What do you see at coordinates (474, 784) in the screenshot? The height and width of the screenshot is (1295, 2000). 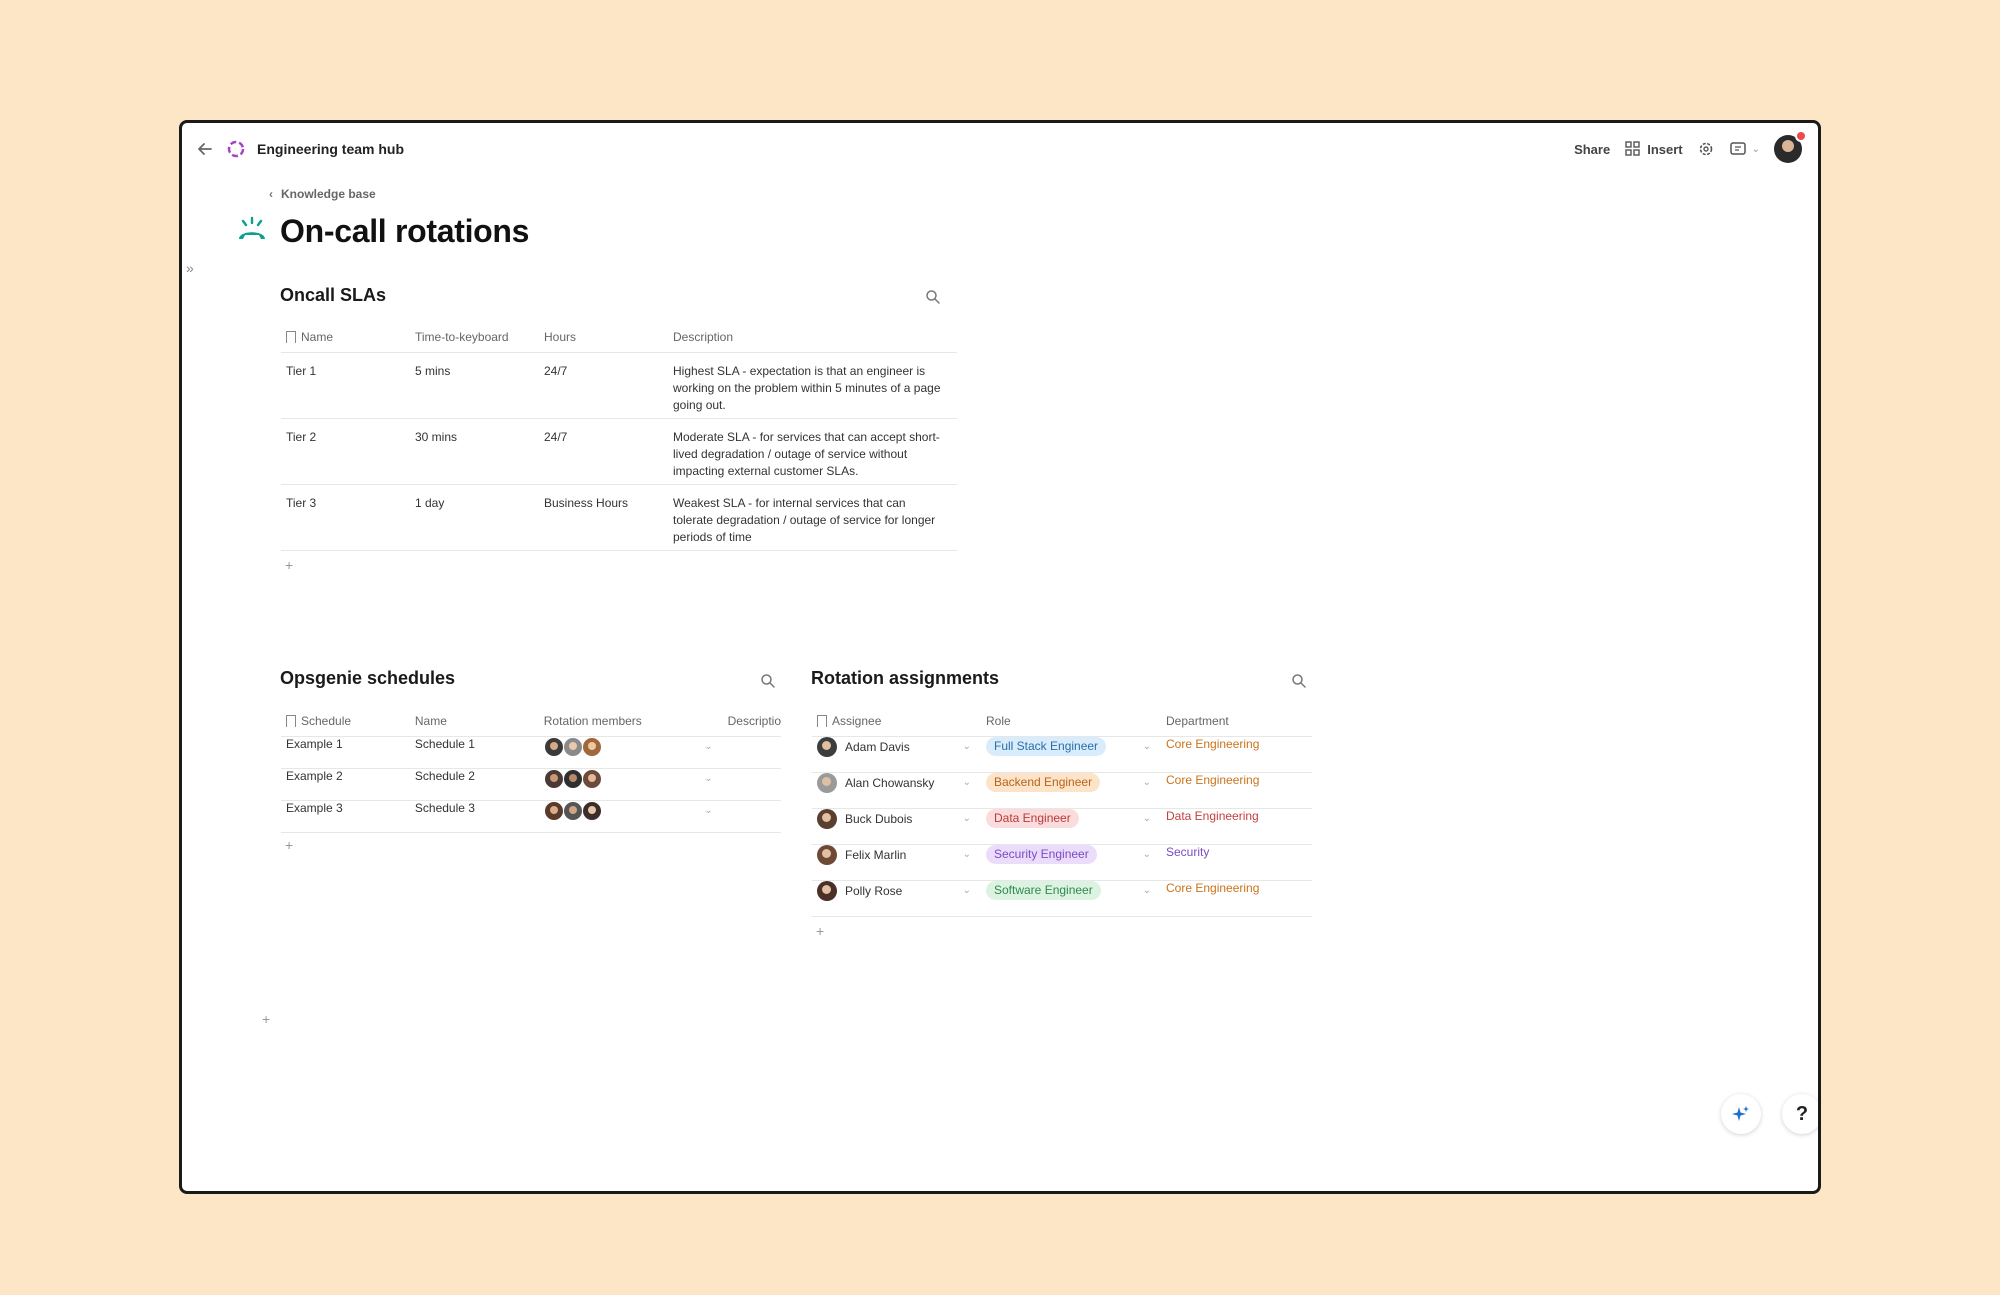 I see `cell-name: Schedule 2` at bounding box center [474, 784].